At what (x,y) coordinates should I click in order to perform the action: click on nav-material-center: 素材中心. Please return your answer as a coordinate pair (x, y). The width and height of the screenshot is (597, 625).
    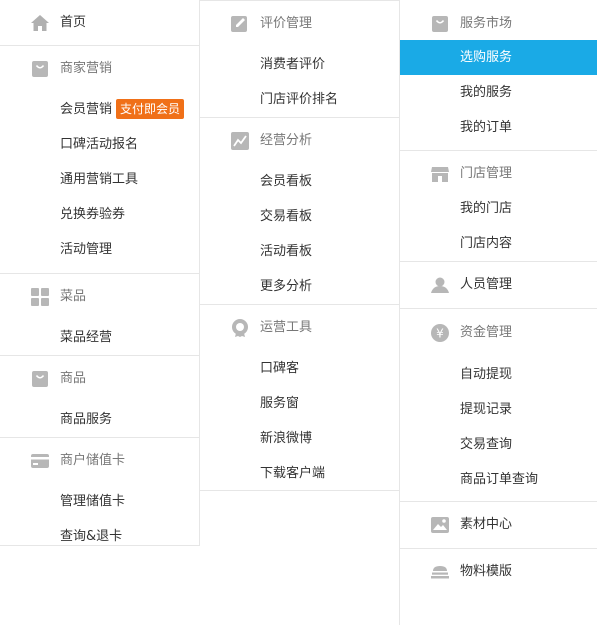
    Looking at the image, I should click on (498, 525).